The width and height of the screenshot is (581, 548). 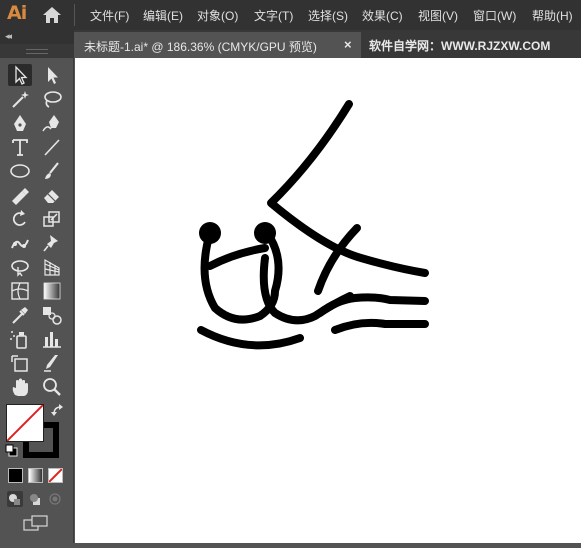 I want to click on slice-tool-icon, so click(x=52, y=363).